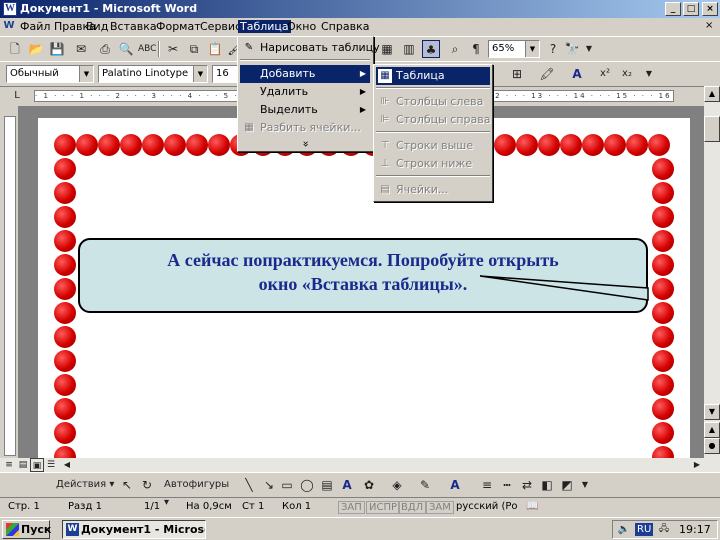  What do you see at coordinates (26, 529) in the screenshot?
I see `start-button: Пуск` at bounding box center [26, 529].